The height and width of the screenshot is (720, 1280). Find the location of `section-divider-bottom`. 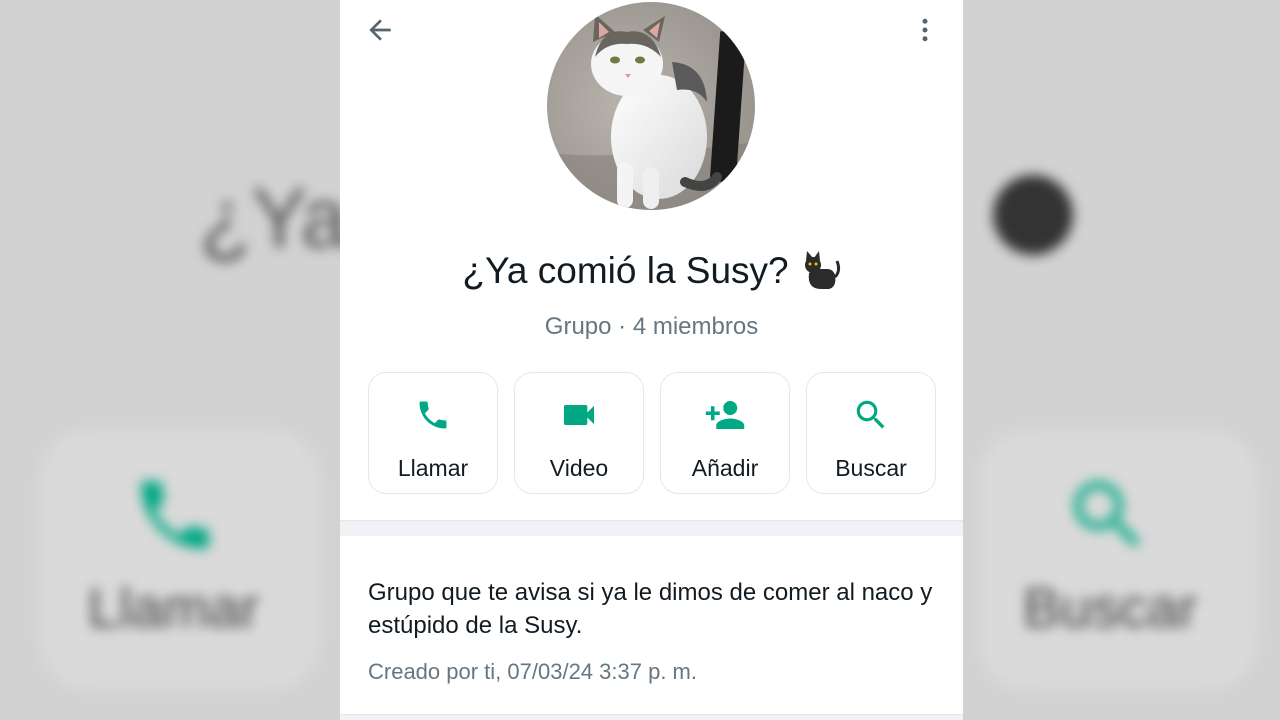

section-divider-bottom is located at coordinates (651, 717).